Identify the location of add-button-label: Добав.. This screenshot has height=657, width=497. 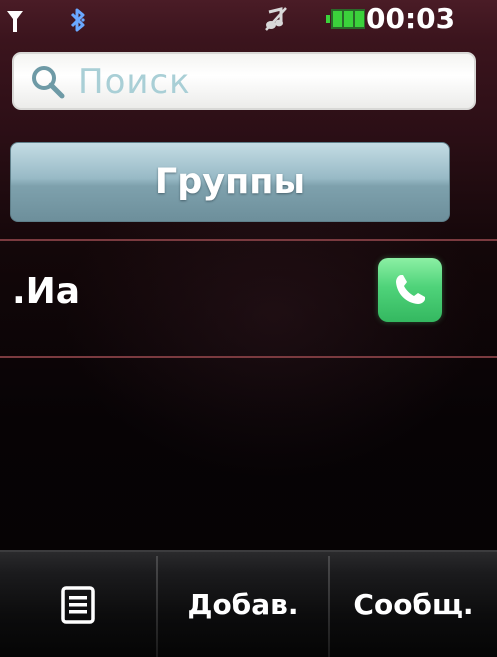
(243, 604).